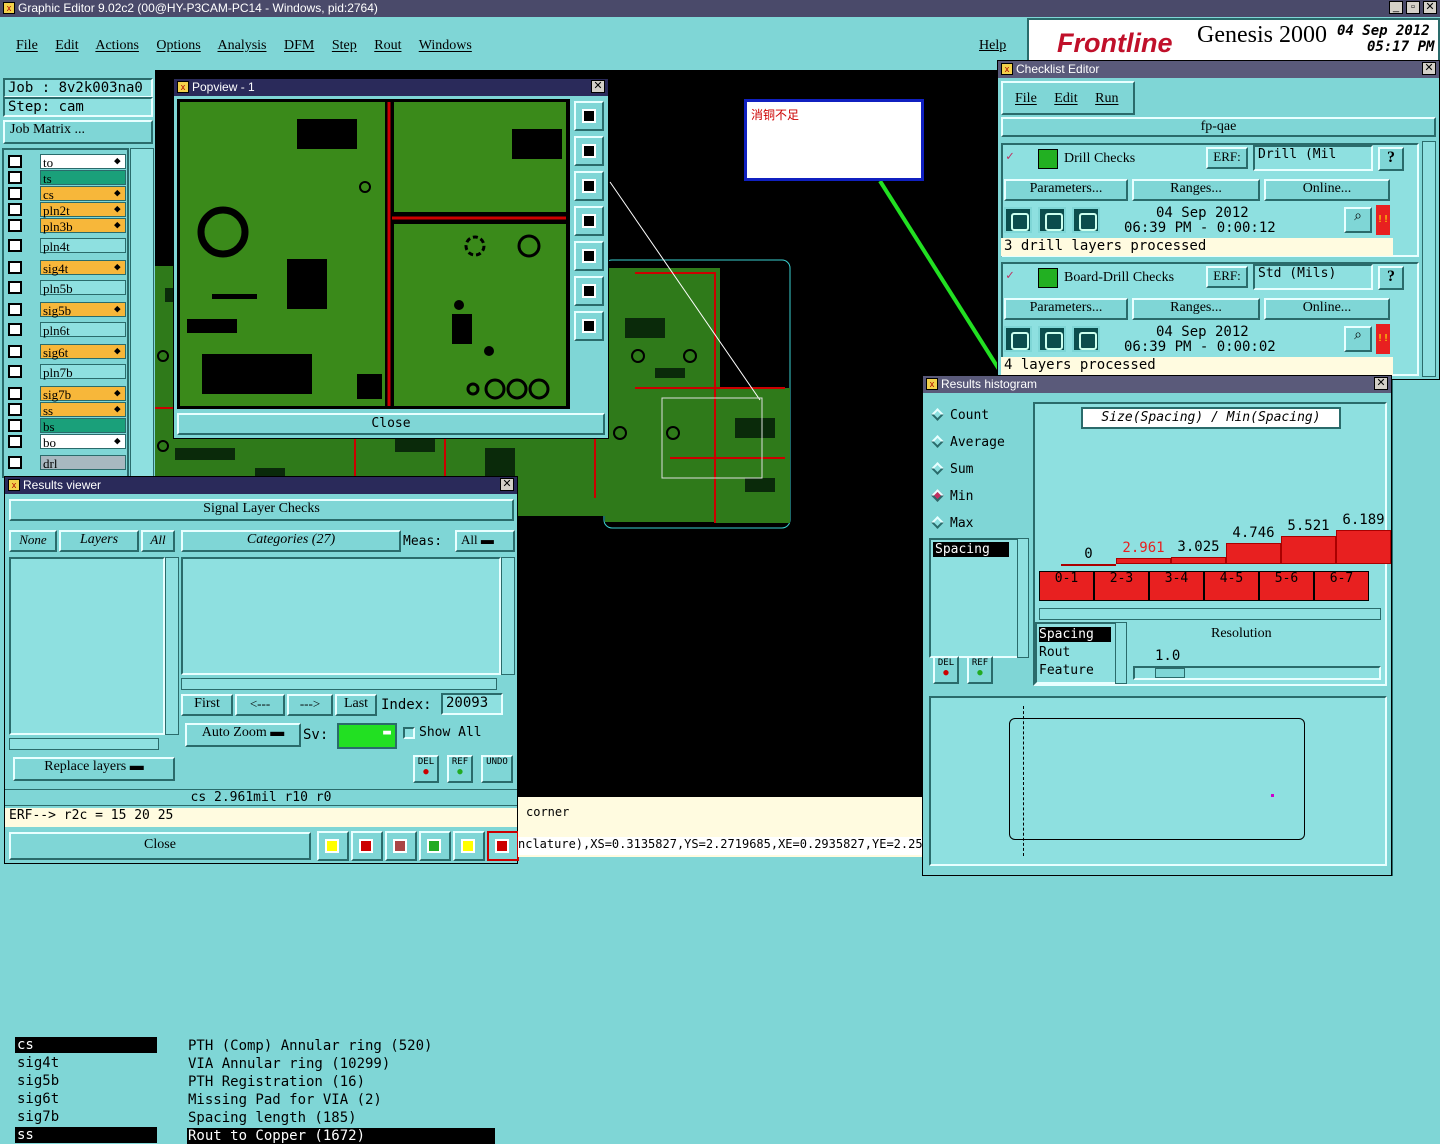  Describe the element at coordinates (1026, 98) in the screenshot. I see `checklist-menu-file: File` at that location.